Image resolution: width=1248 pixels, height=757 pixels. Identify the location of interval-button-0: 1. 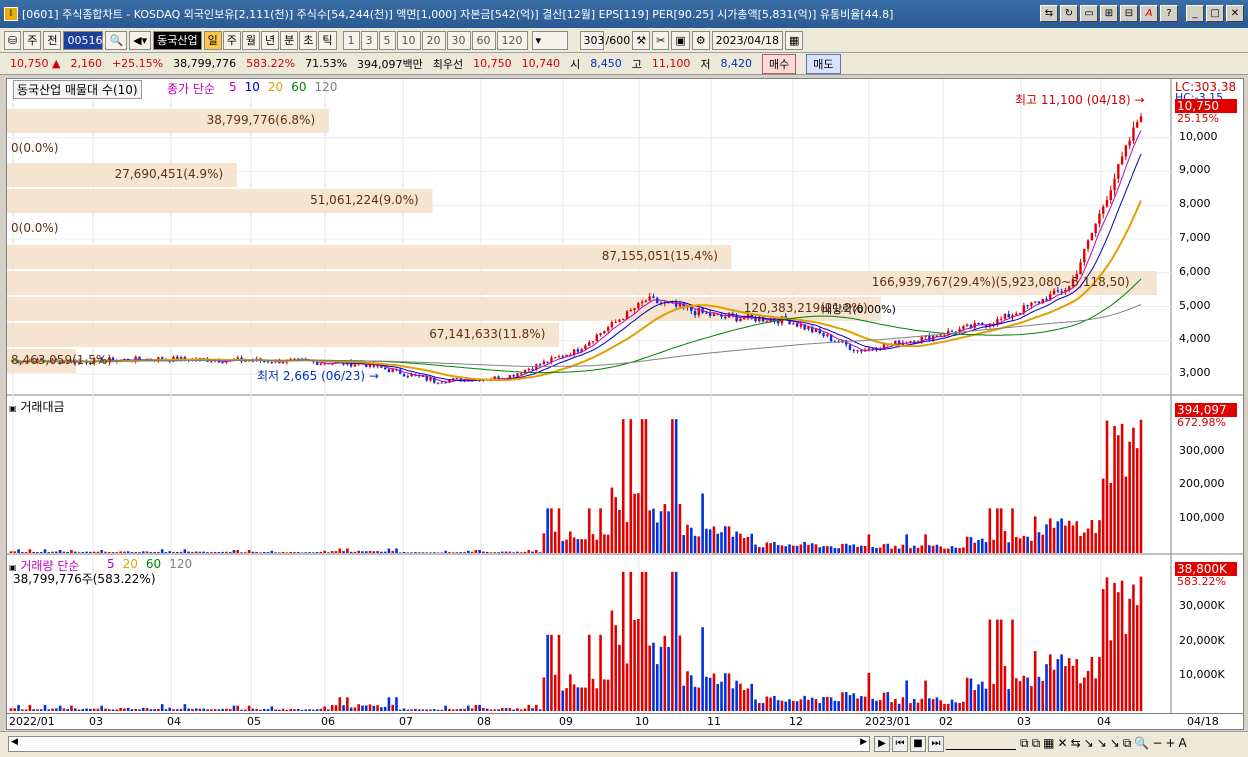
(351, 40).